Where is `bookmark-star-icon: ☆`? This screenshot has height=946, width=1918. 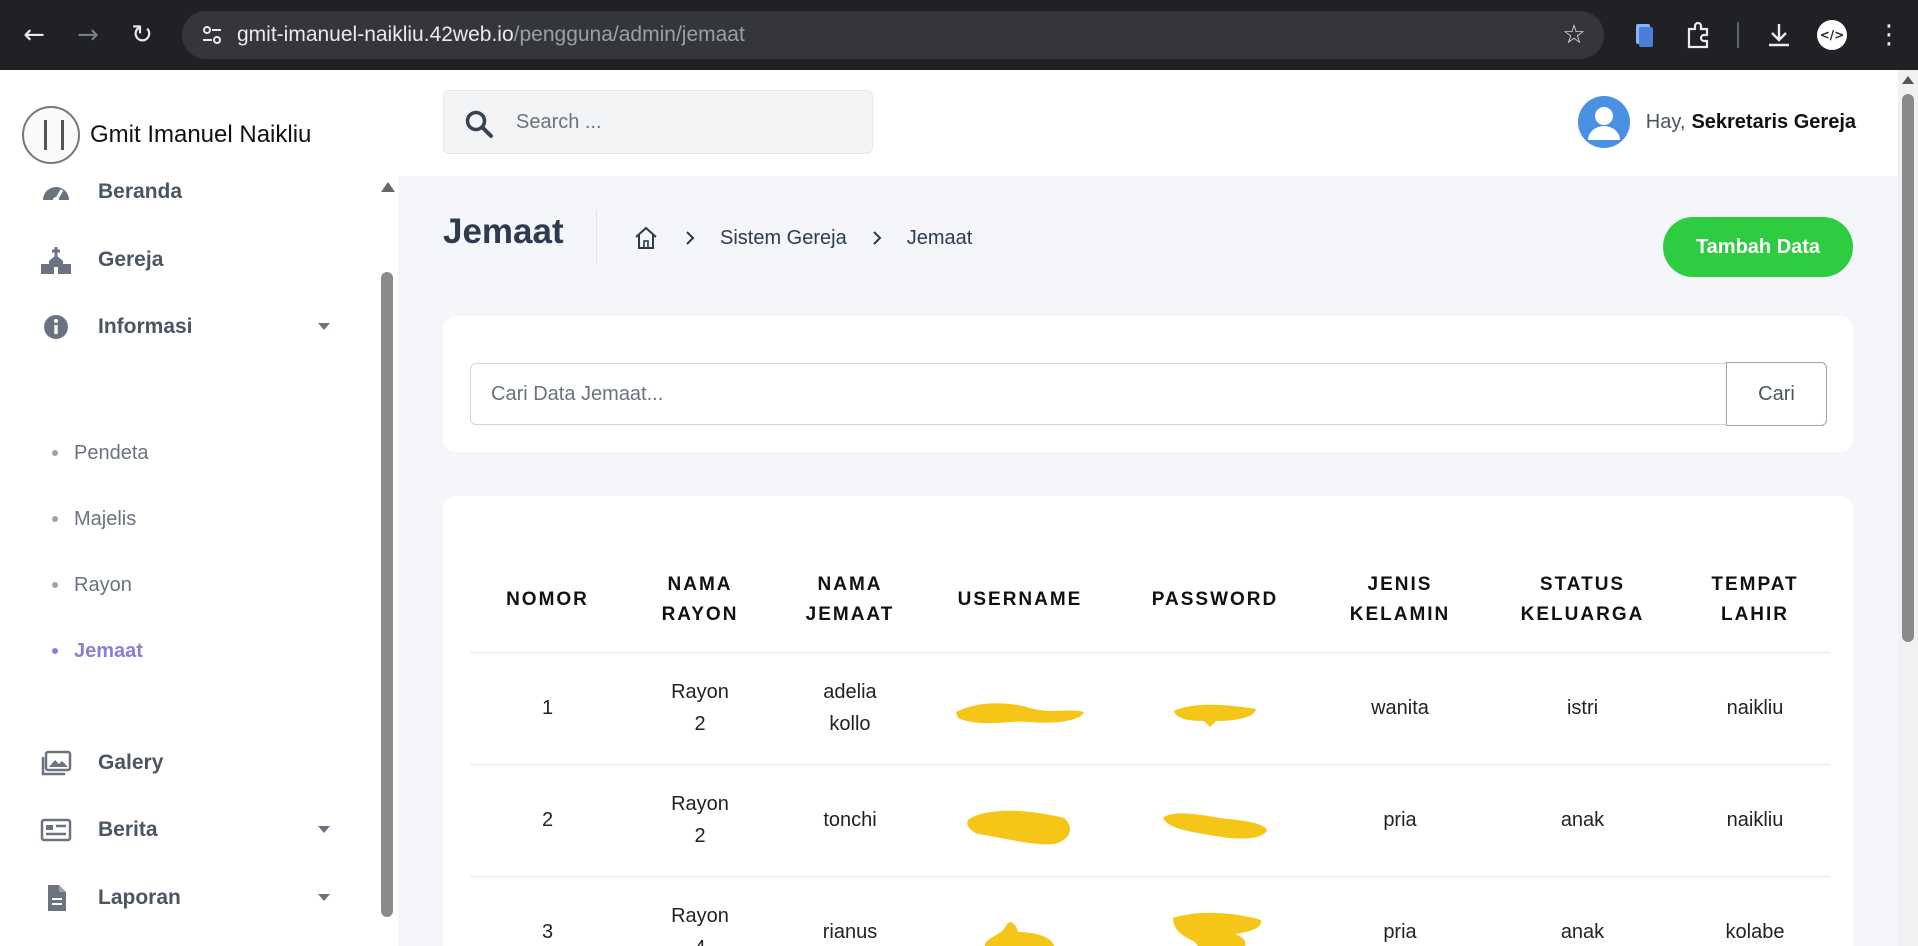
bookmark-star-icon: ☆ is located at coordinates (1574, 35).